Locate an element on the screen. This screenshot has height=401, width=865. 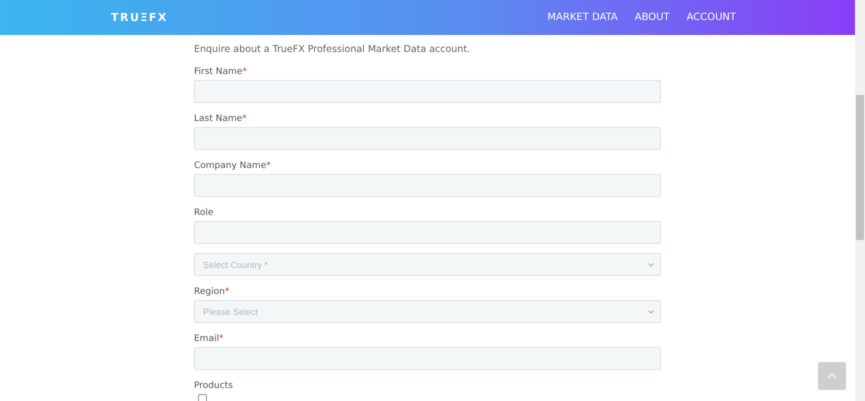
field-label: Region* is located at coordinates (212, 292).